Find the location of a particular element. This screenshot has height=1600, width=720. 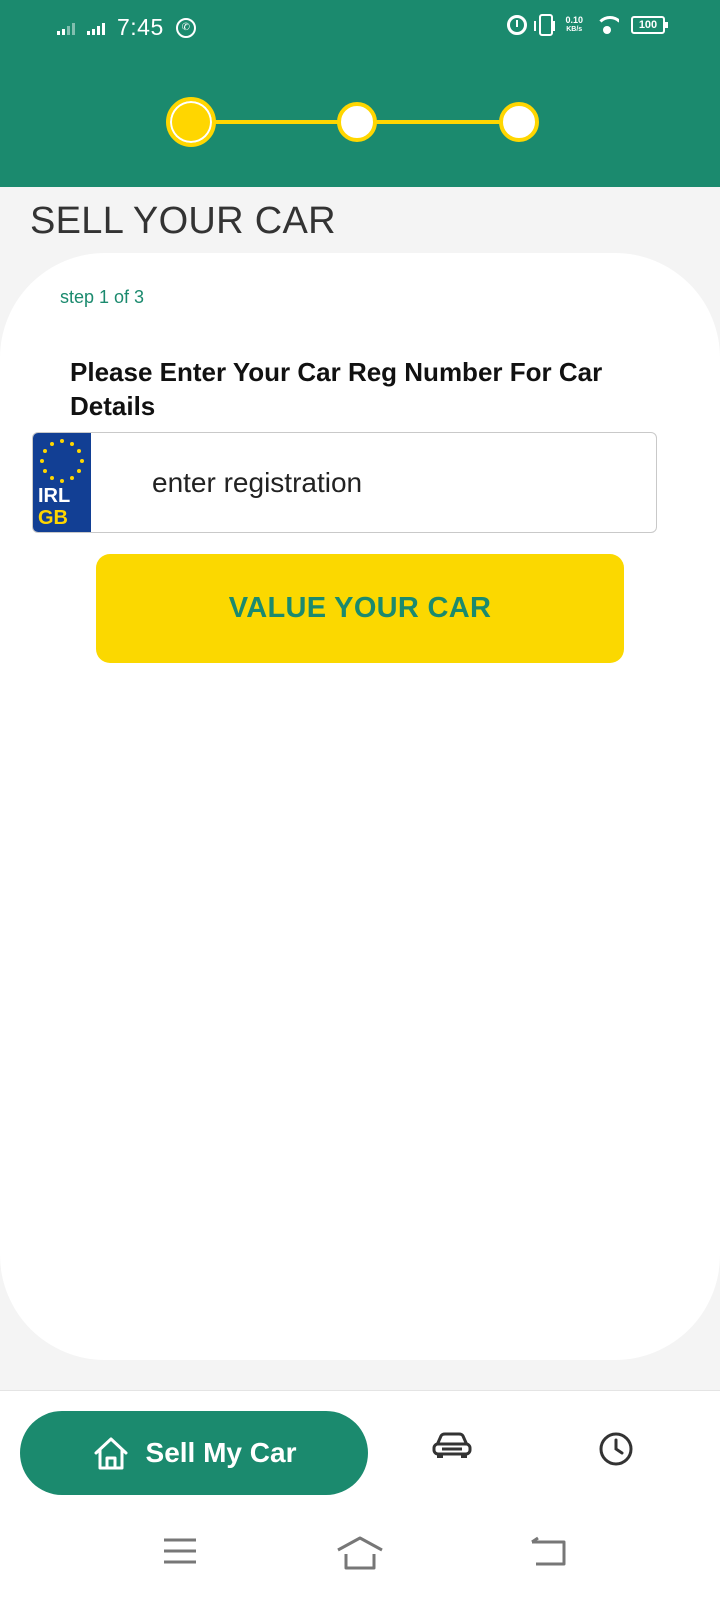

car-icon is located at coordinates (452, 1445).